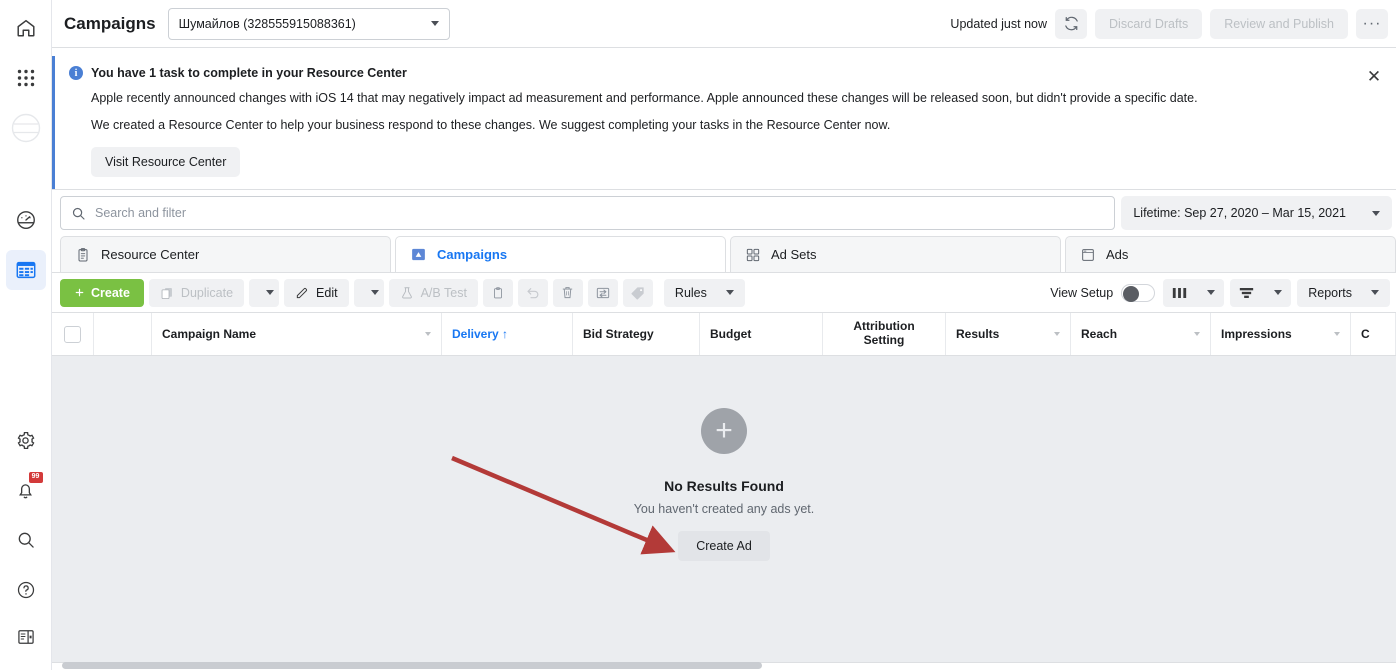  What do you see at coordinates (602, 292) in the screenshot?
I see `export-button` at bounding box center [602, 292].